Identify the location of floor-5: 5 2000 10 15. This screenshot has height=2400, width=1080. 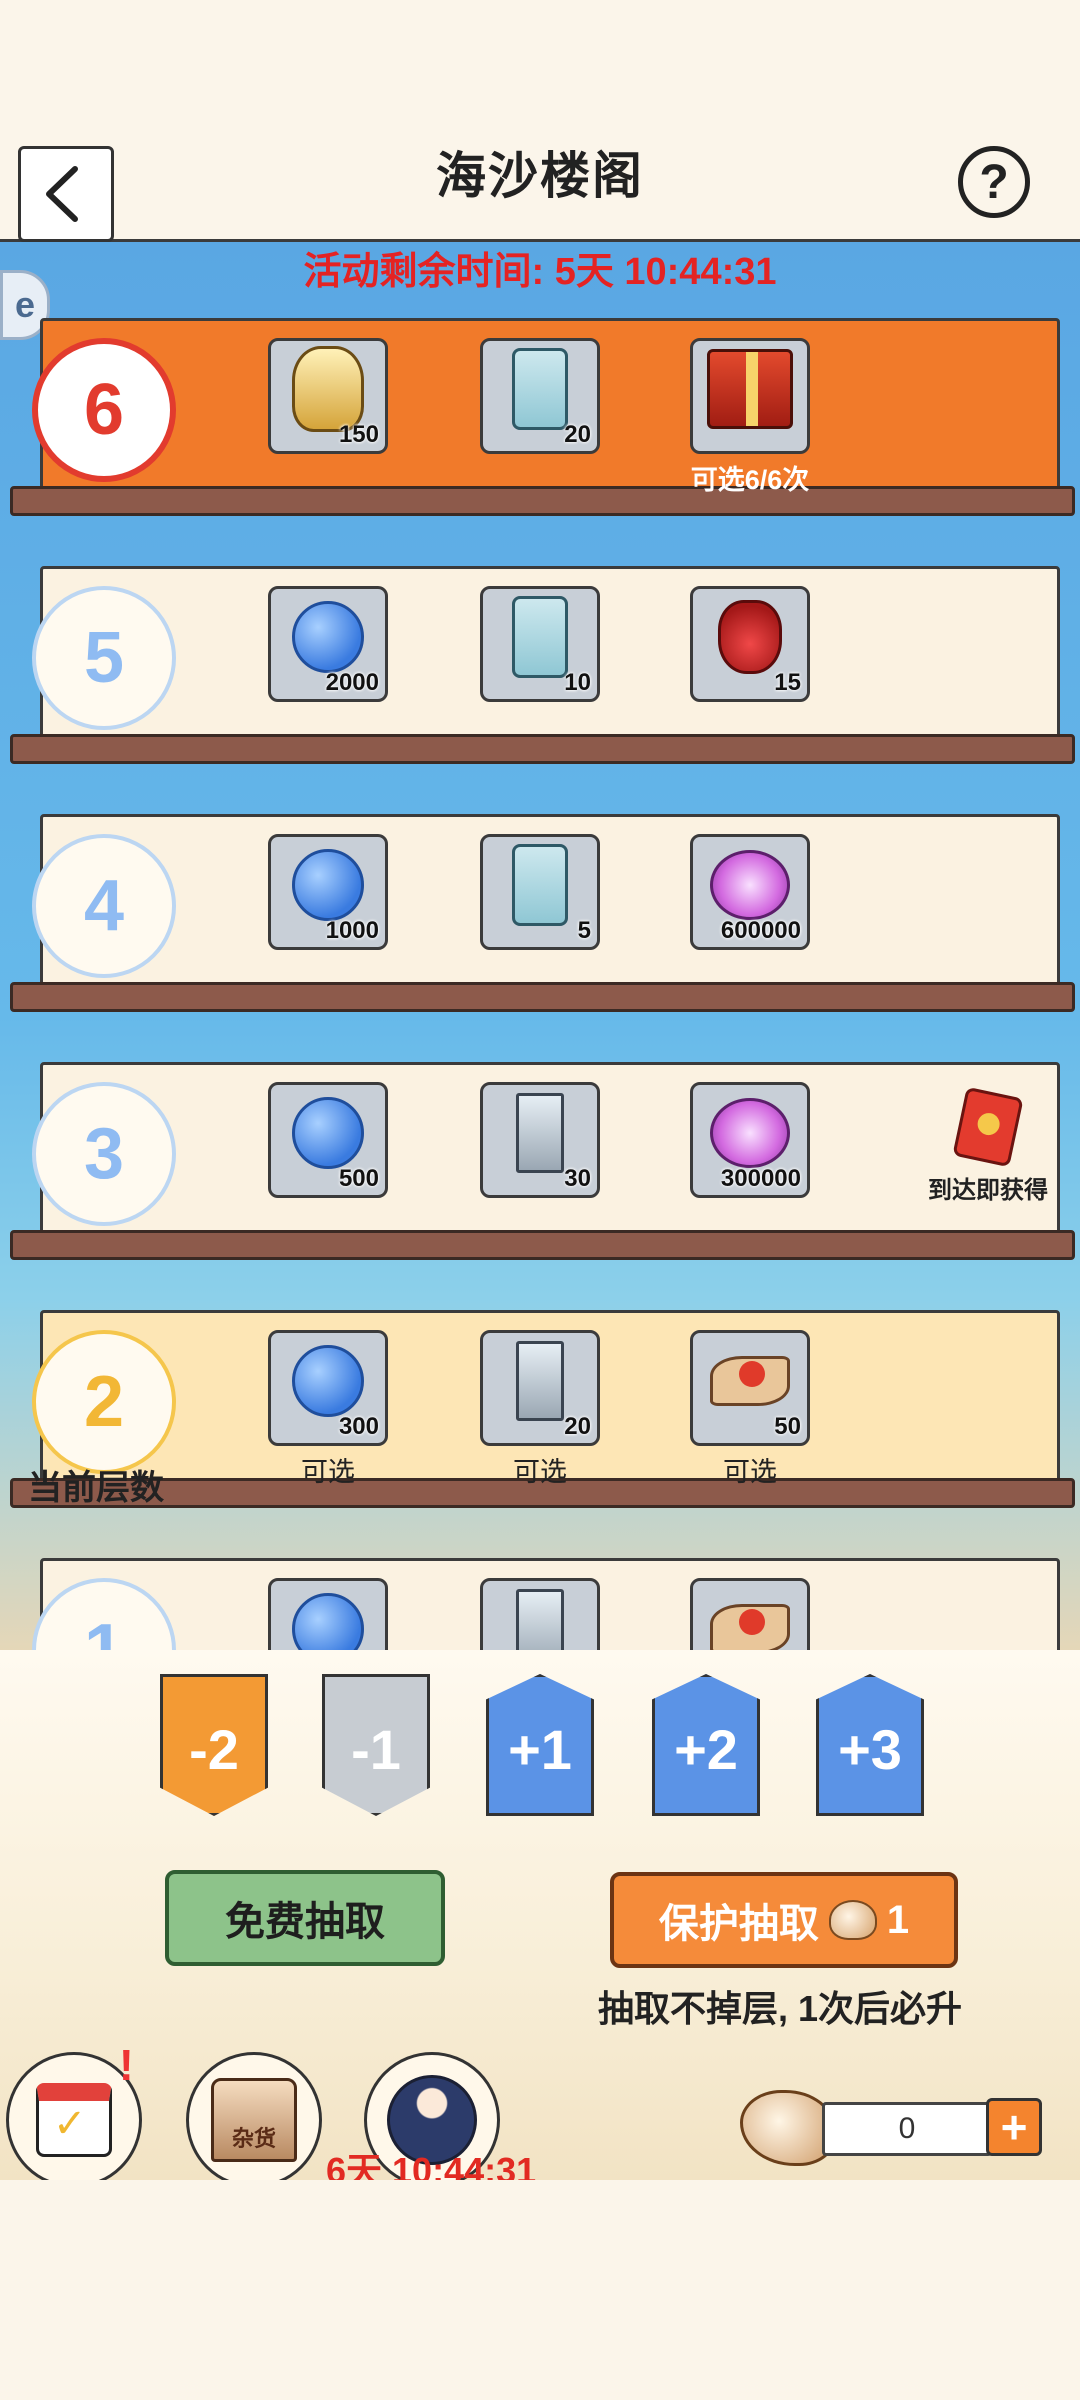
(542, 666).